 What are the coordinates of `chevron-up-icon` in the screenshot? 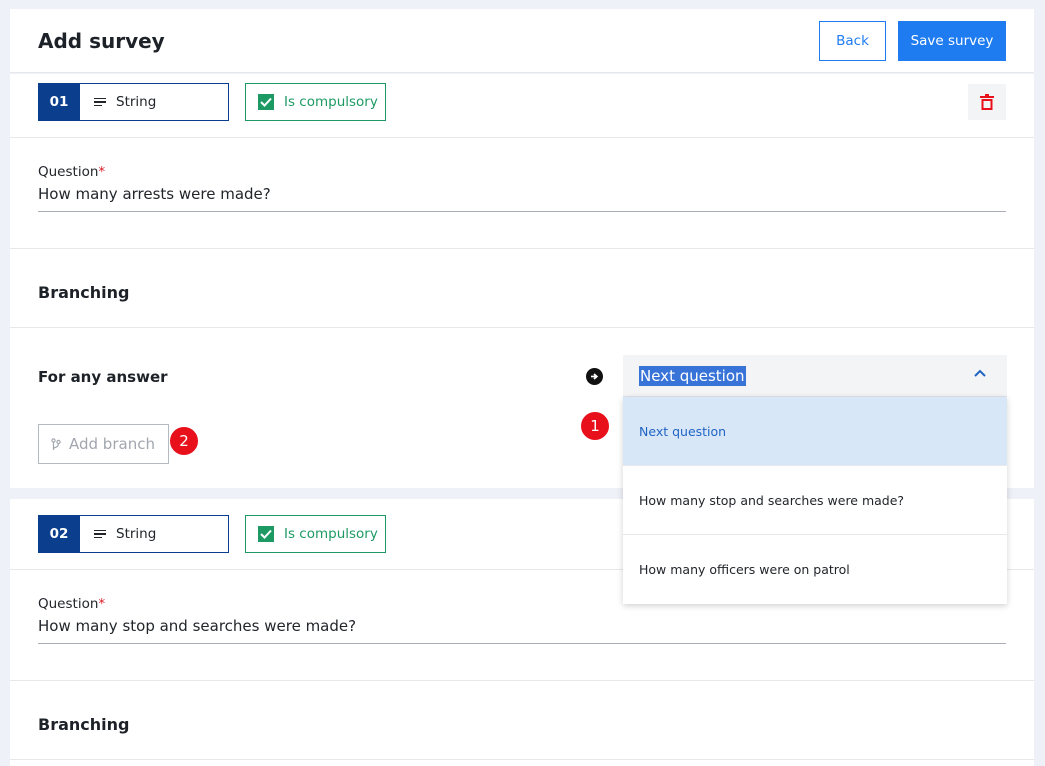 It's located at (980, 373).